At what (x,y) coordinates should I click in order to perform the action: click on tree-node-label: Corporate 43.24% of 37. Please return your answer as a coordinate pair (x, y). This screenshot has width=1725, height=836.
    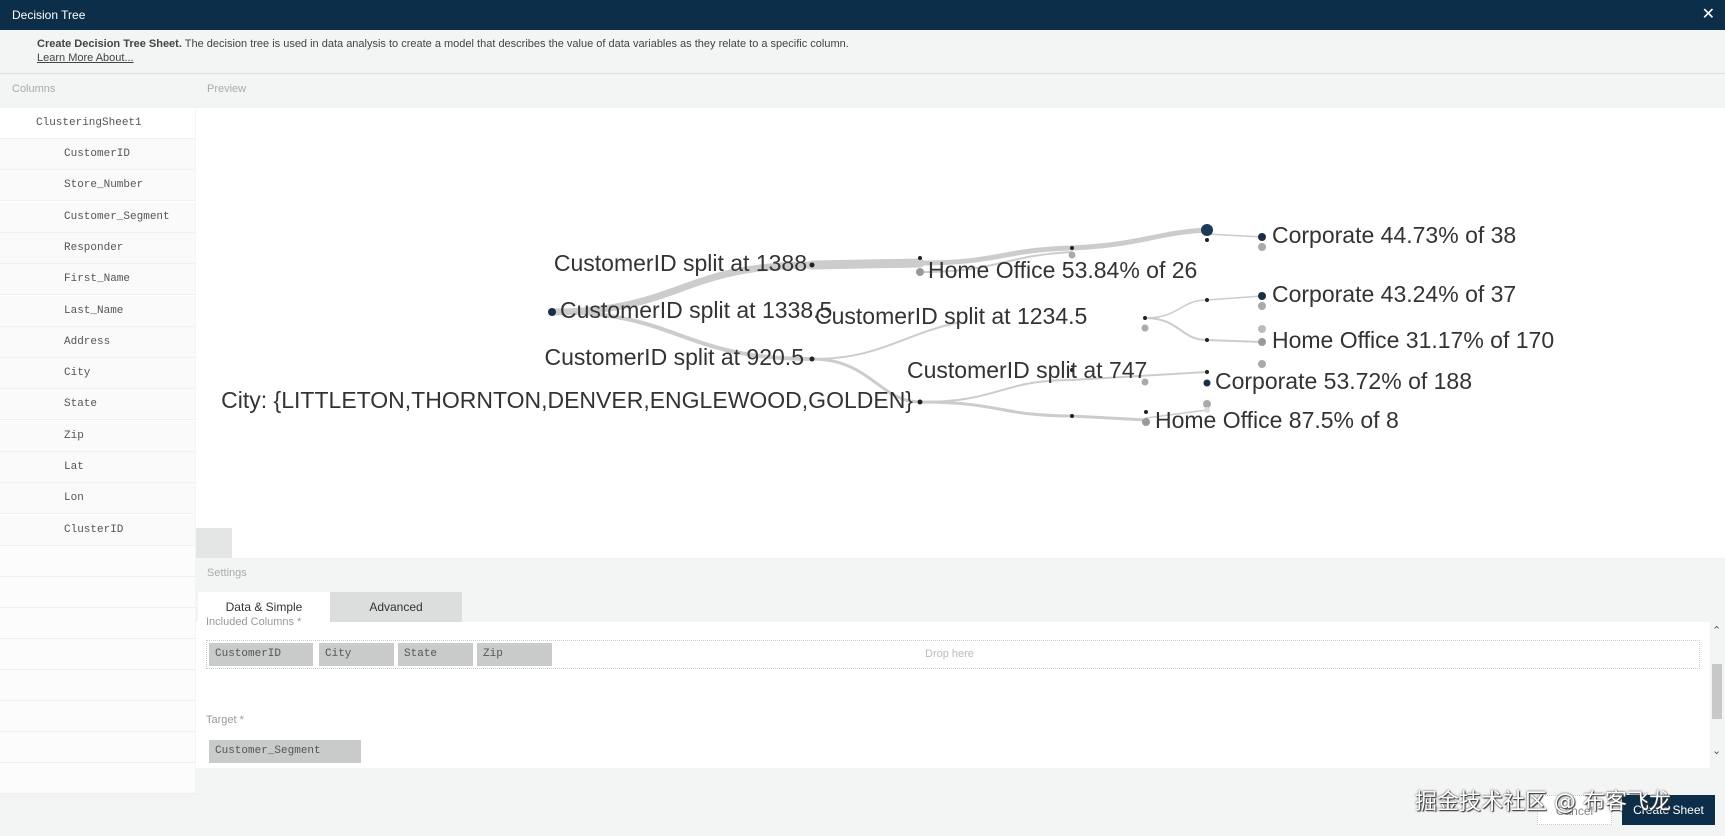
    Looking at the image, I should click on (1394, 294).